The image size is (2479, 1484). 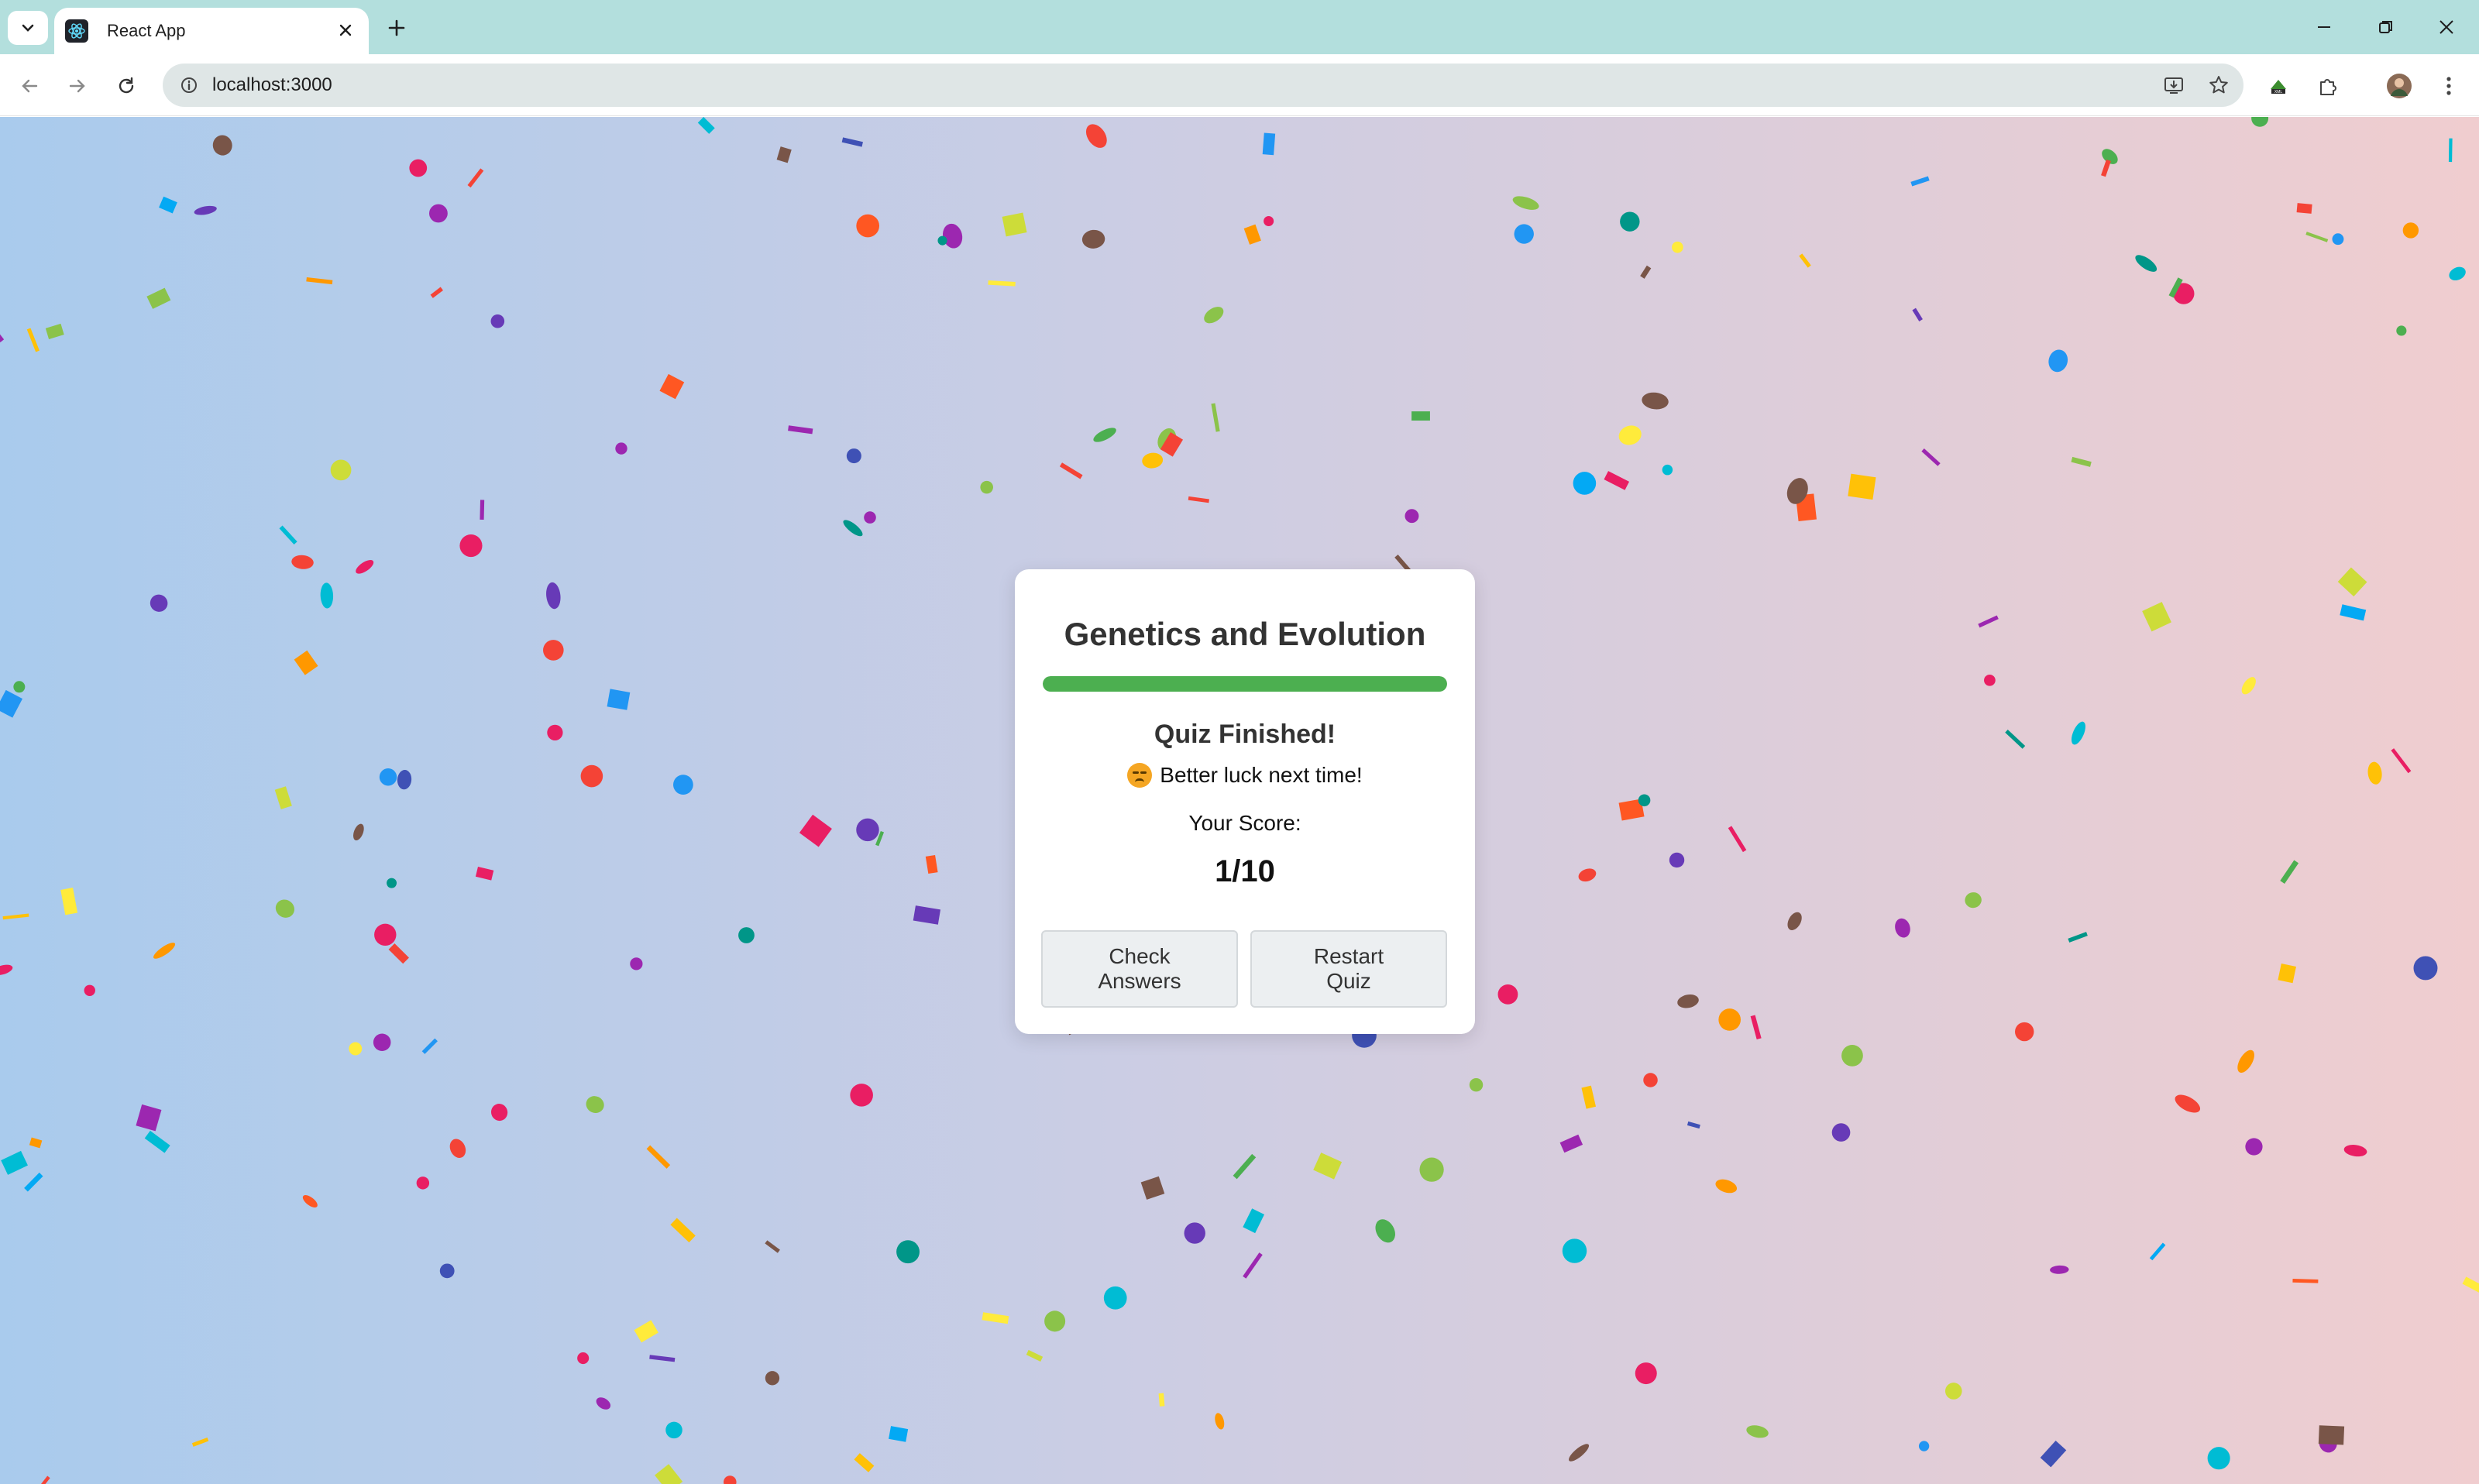 I want to click on minimize-icon, so click(x=2324, y=27).